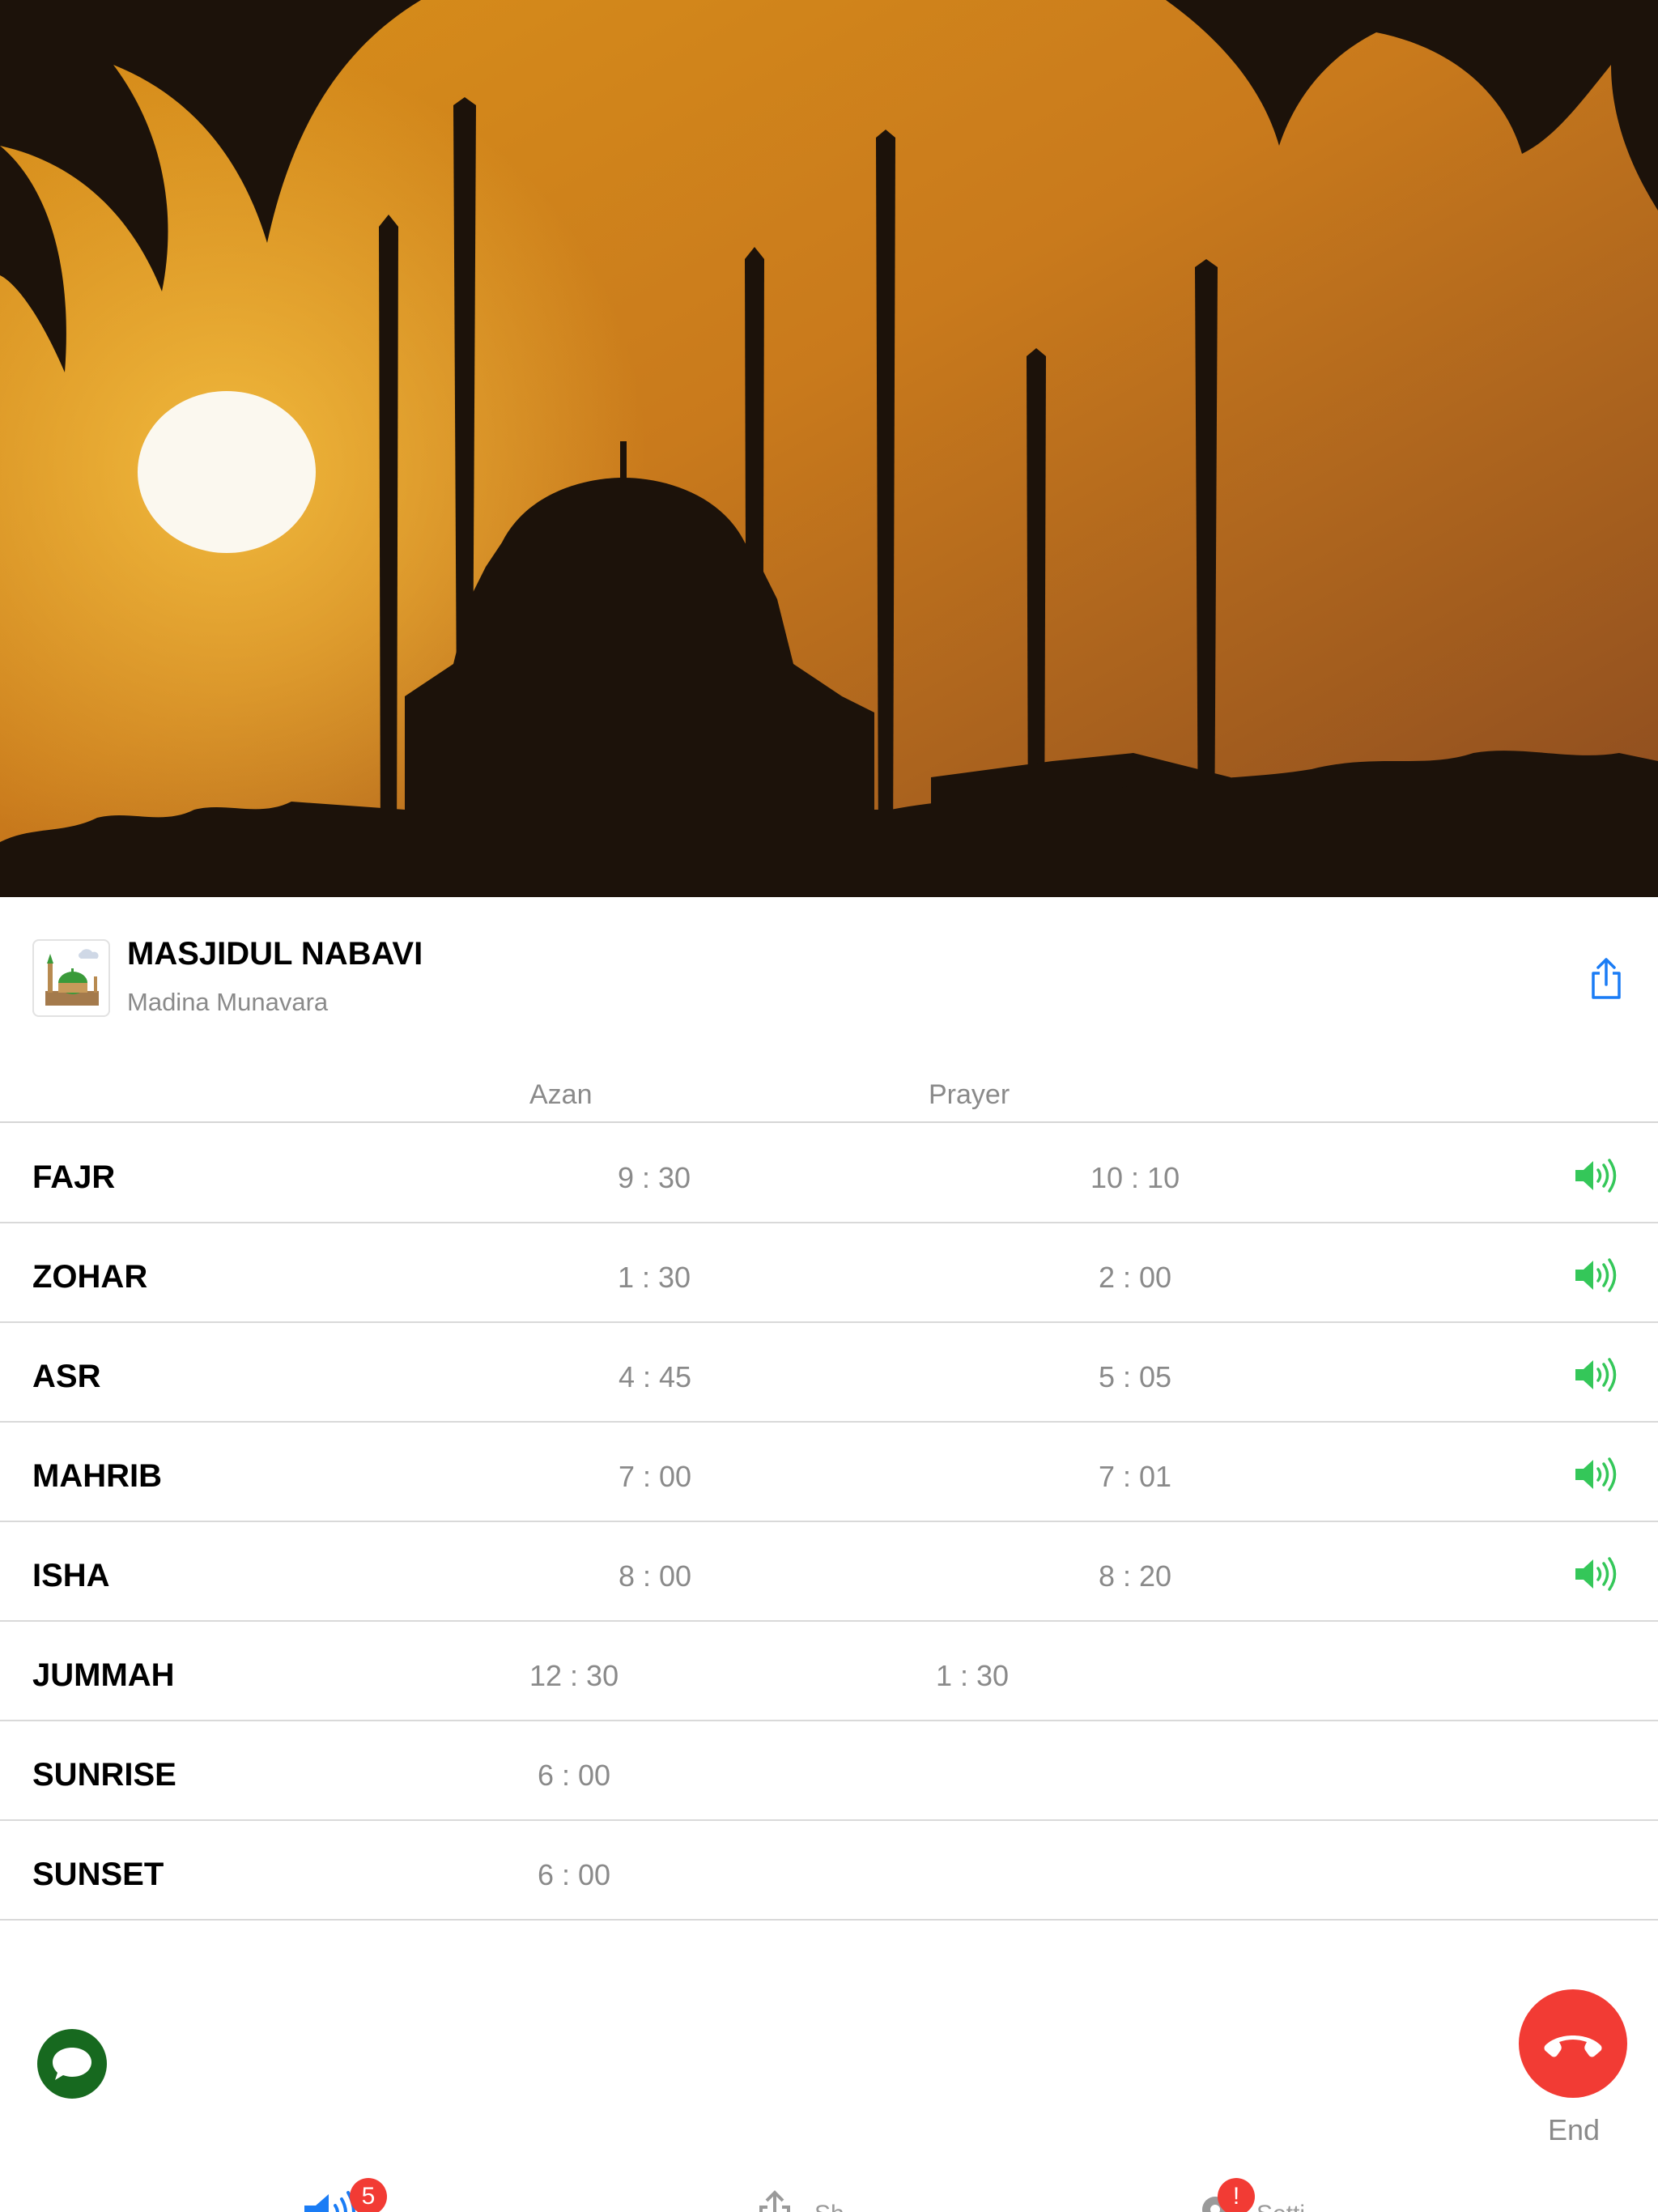  Describe the element at coordinates (1236, 2195) in the screenshot. I see `notification-badge: !` at that location.